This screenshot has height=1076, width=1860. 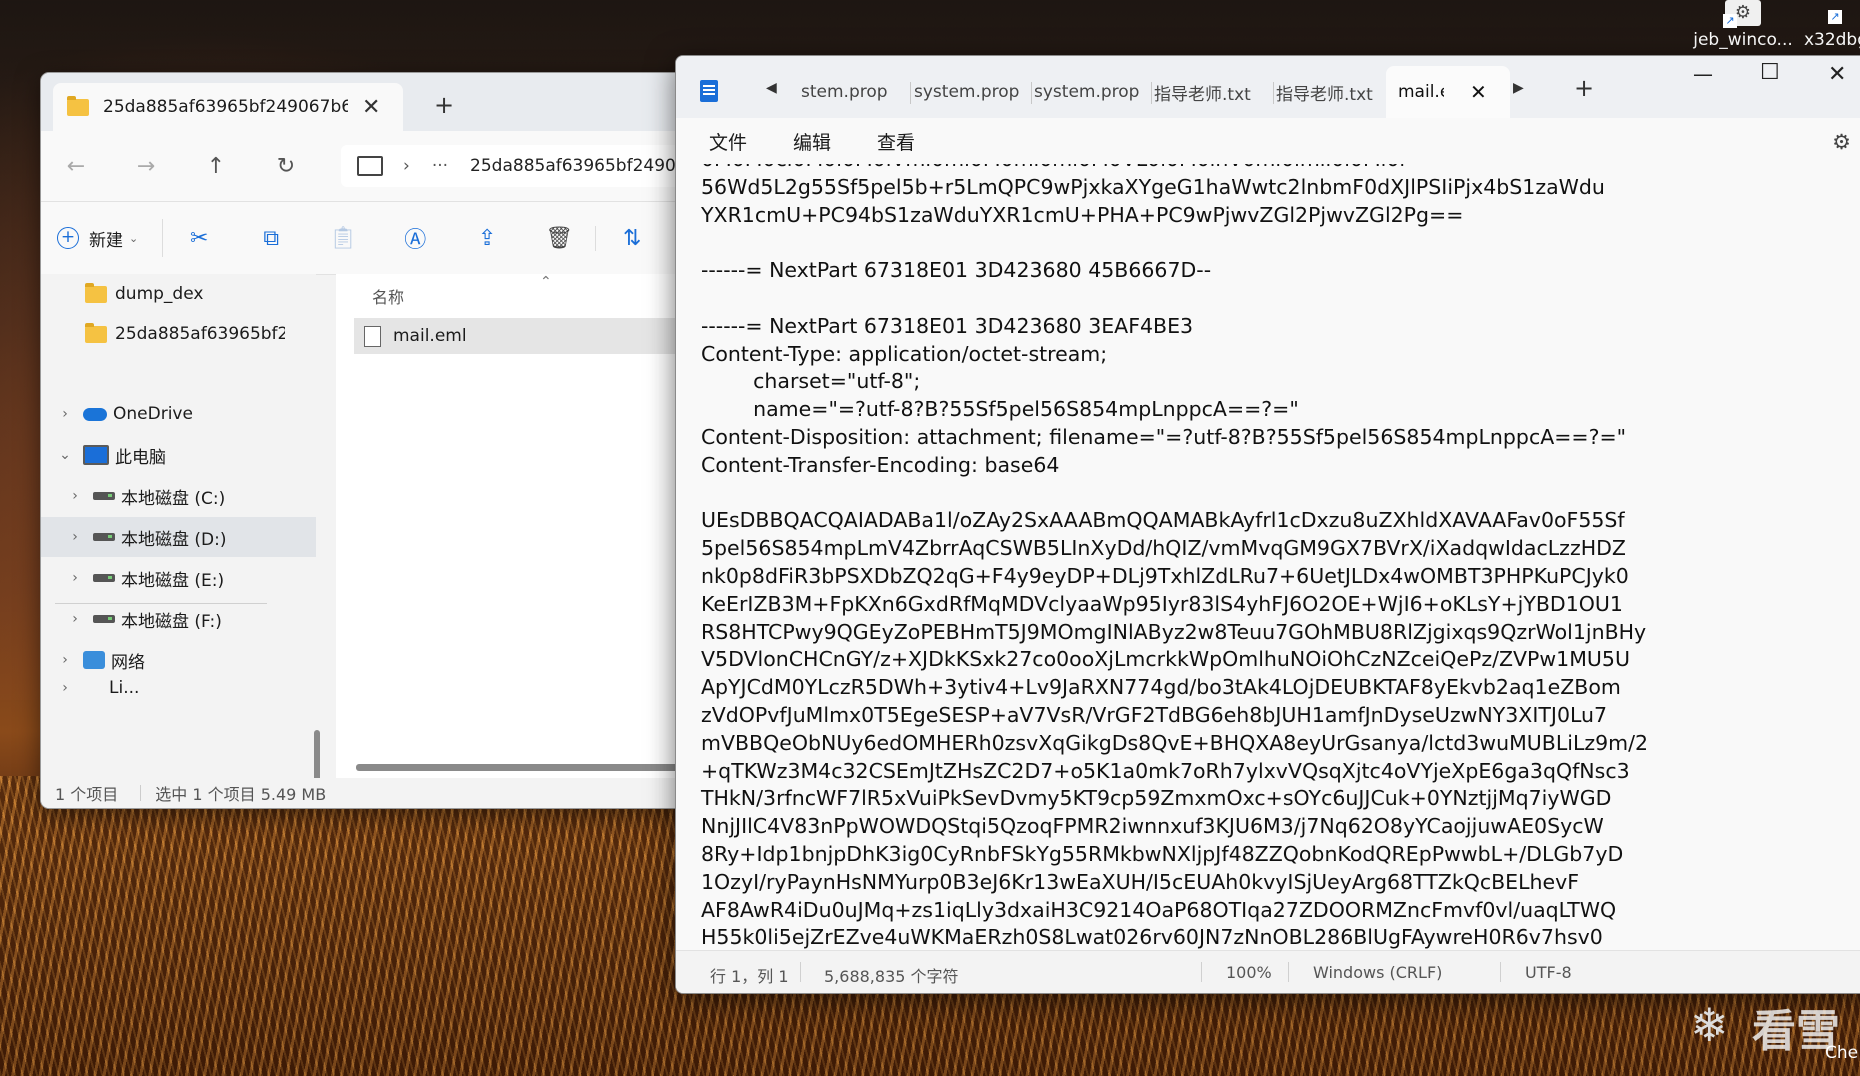 What do you see at coordinates (95, 414) in the screenshot?
I see `cloud-icon` at bounding box center [95, 414].